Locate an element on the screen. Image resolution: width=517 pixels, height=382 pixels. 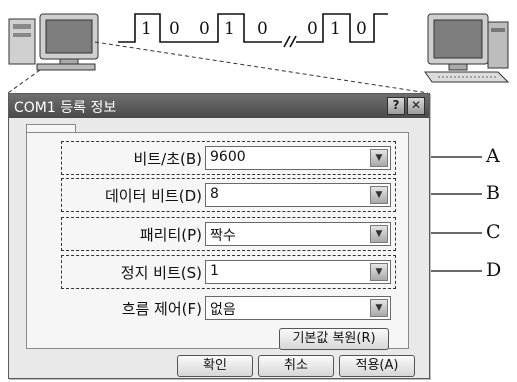
flow-control-label: 흐름 제어(F) is located at coordinates (161, 309).